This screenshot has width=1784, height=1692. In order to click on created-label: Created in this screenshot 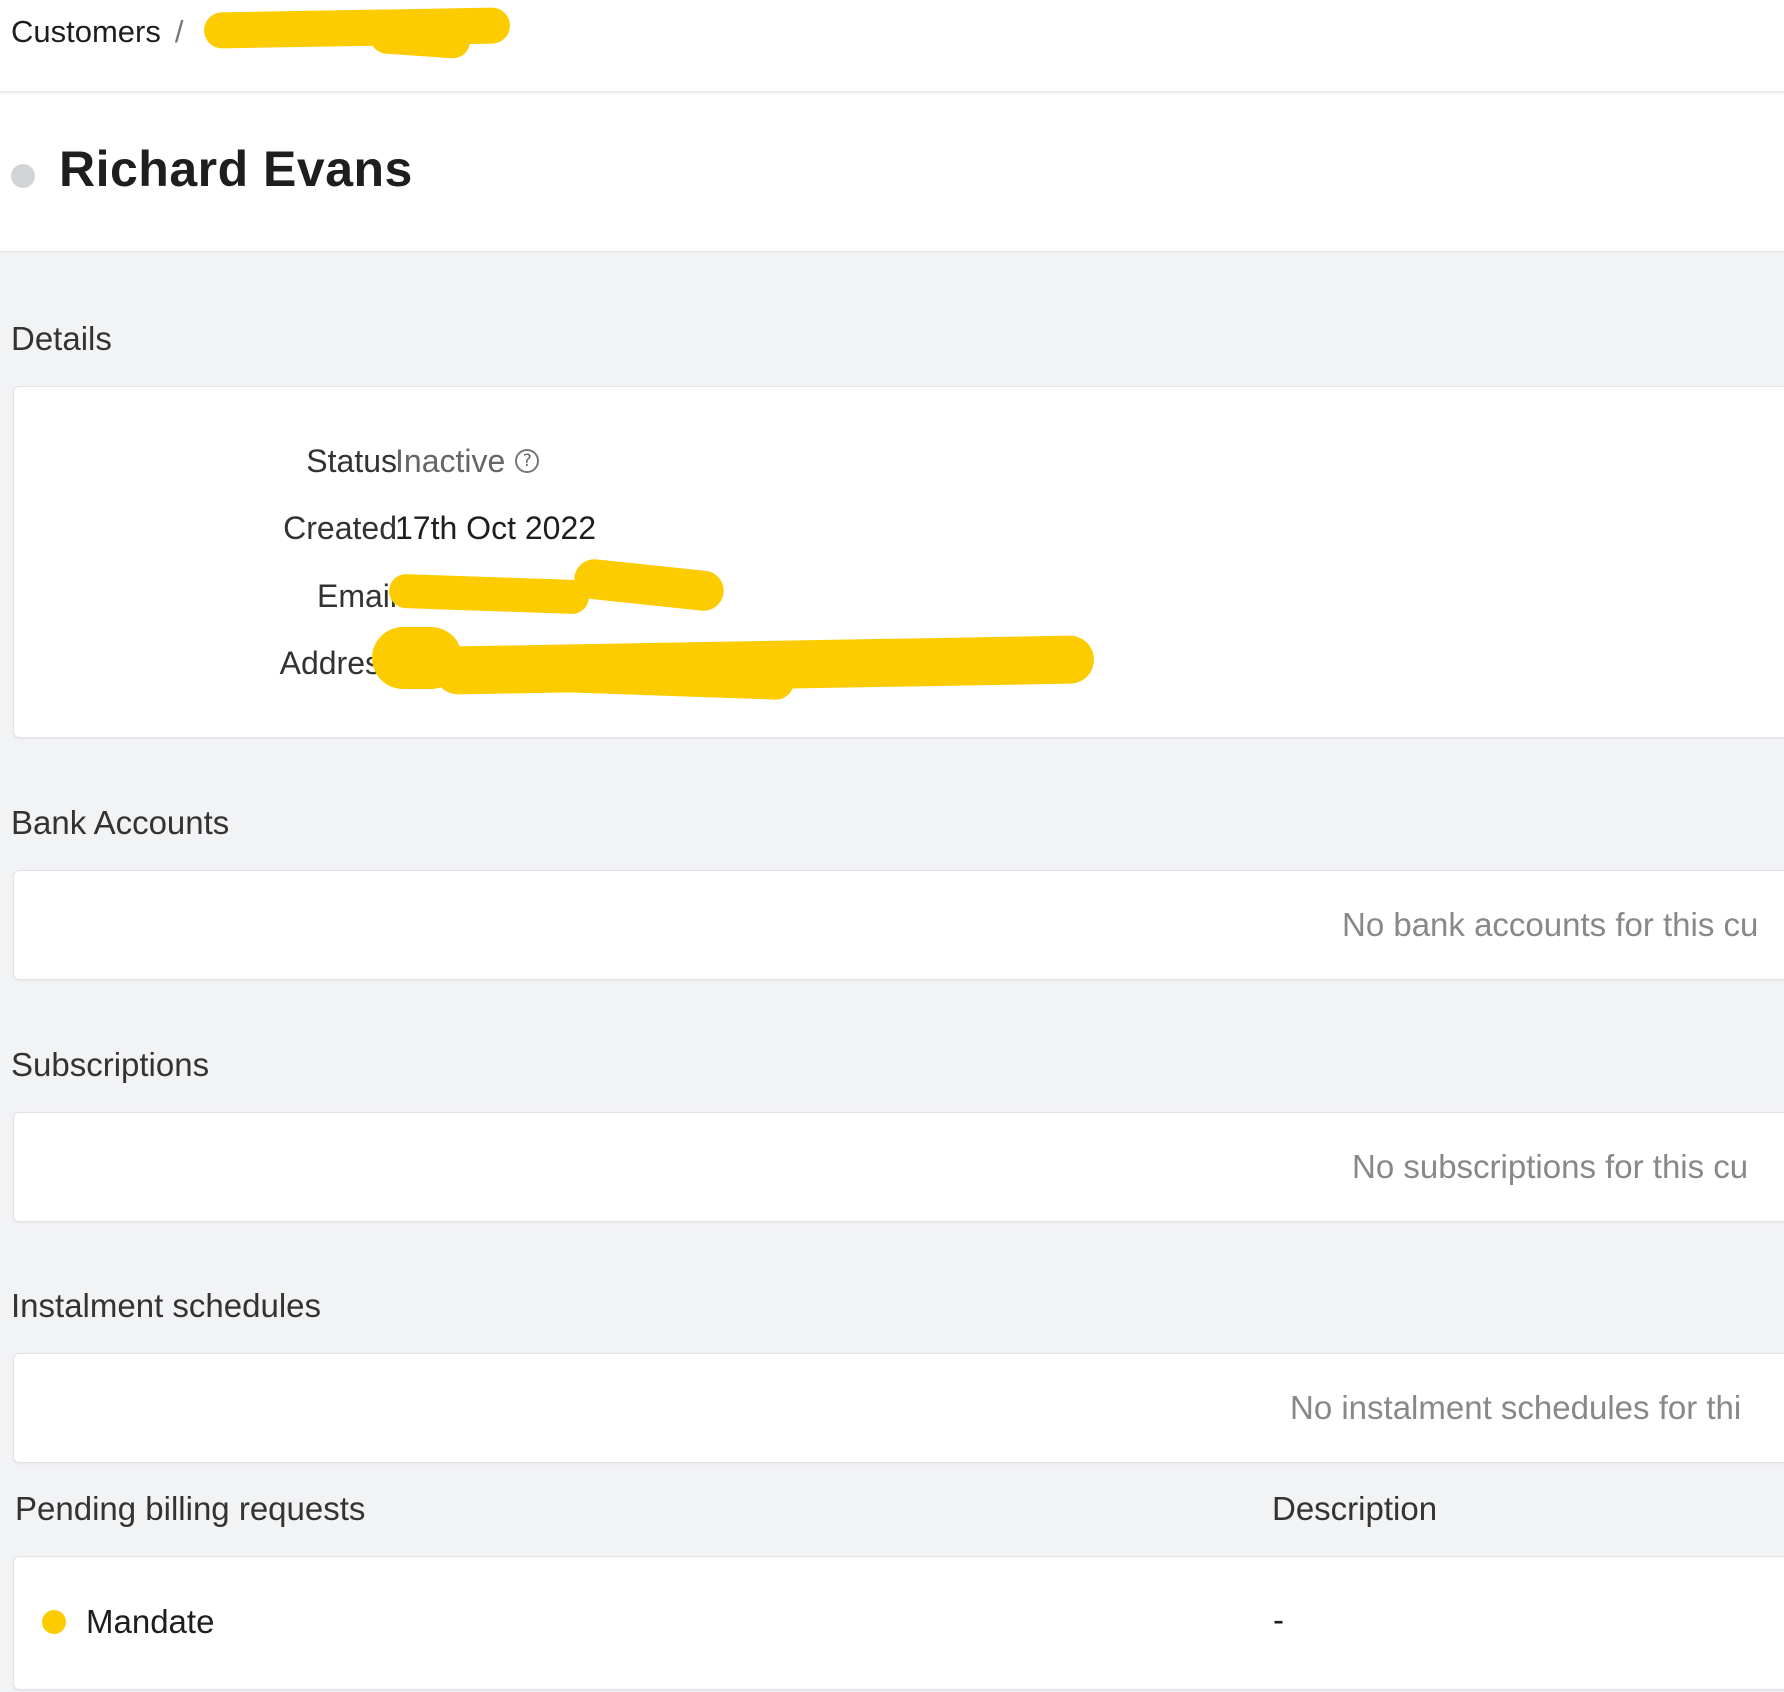, I will do `click(340, 528)`.